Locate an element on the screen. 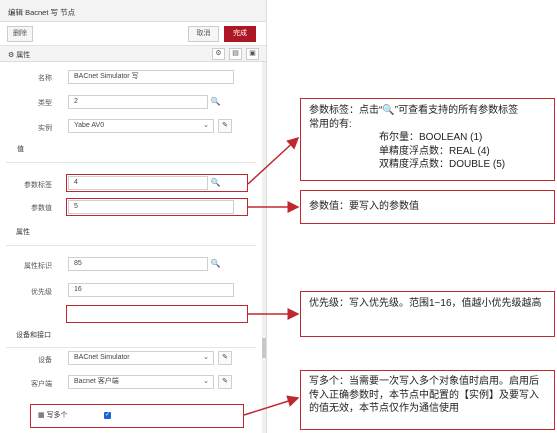 This screenshot has height=433, width=557. arrow-write-multiple is located at coordinates (271, 405).